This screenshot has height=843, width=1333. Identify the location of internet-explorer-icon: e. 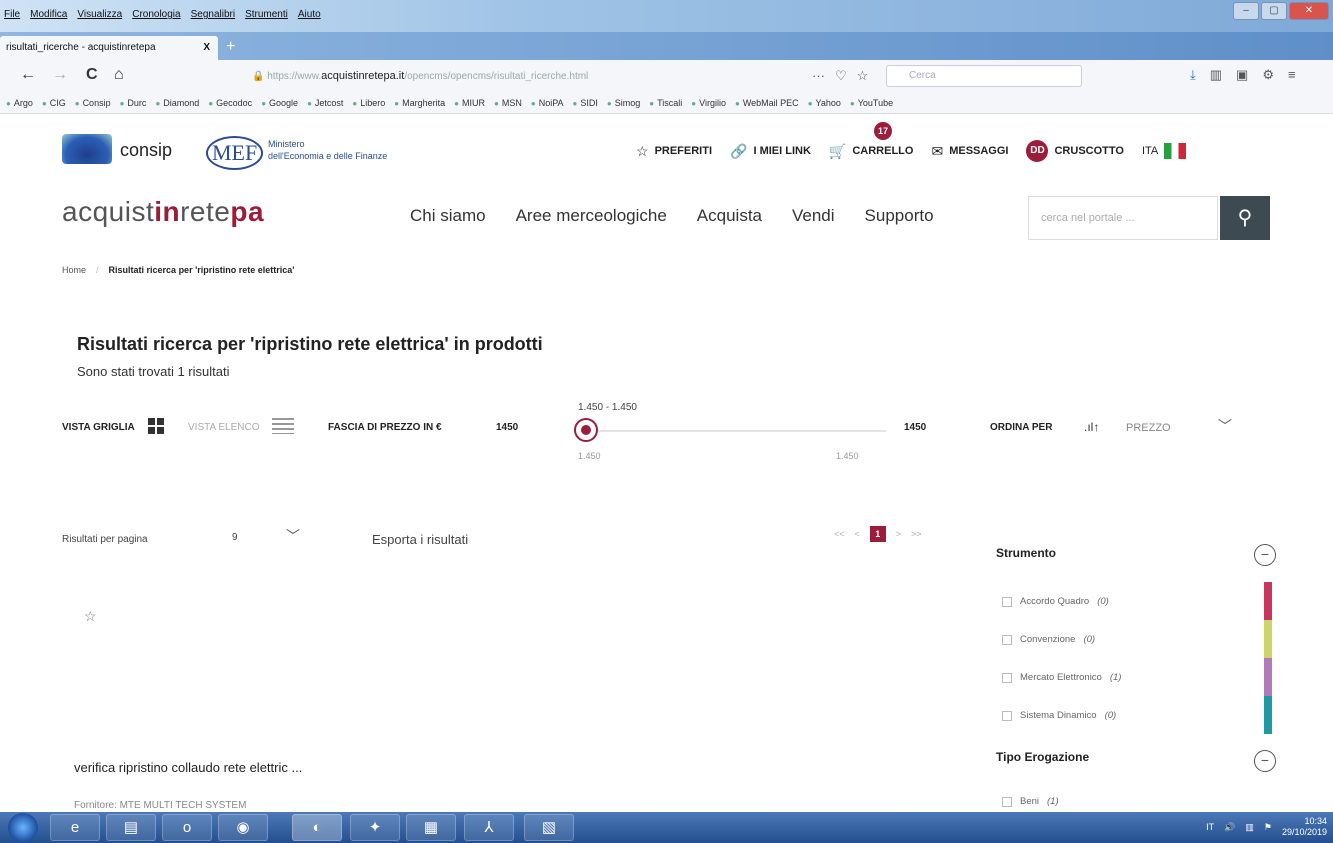
(75, 827).